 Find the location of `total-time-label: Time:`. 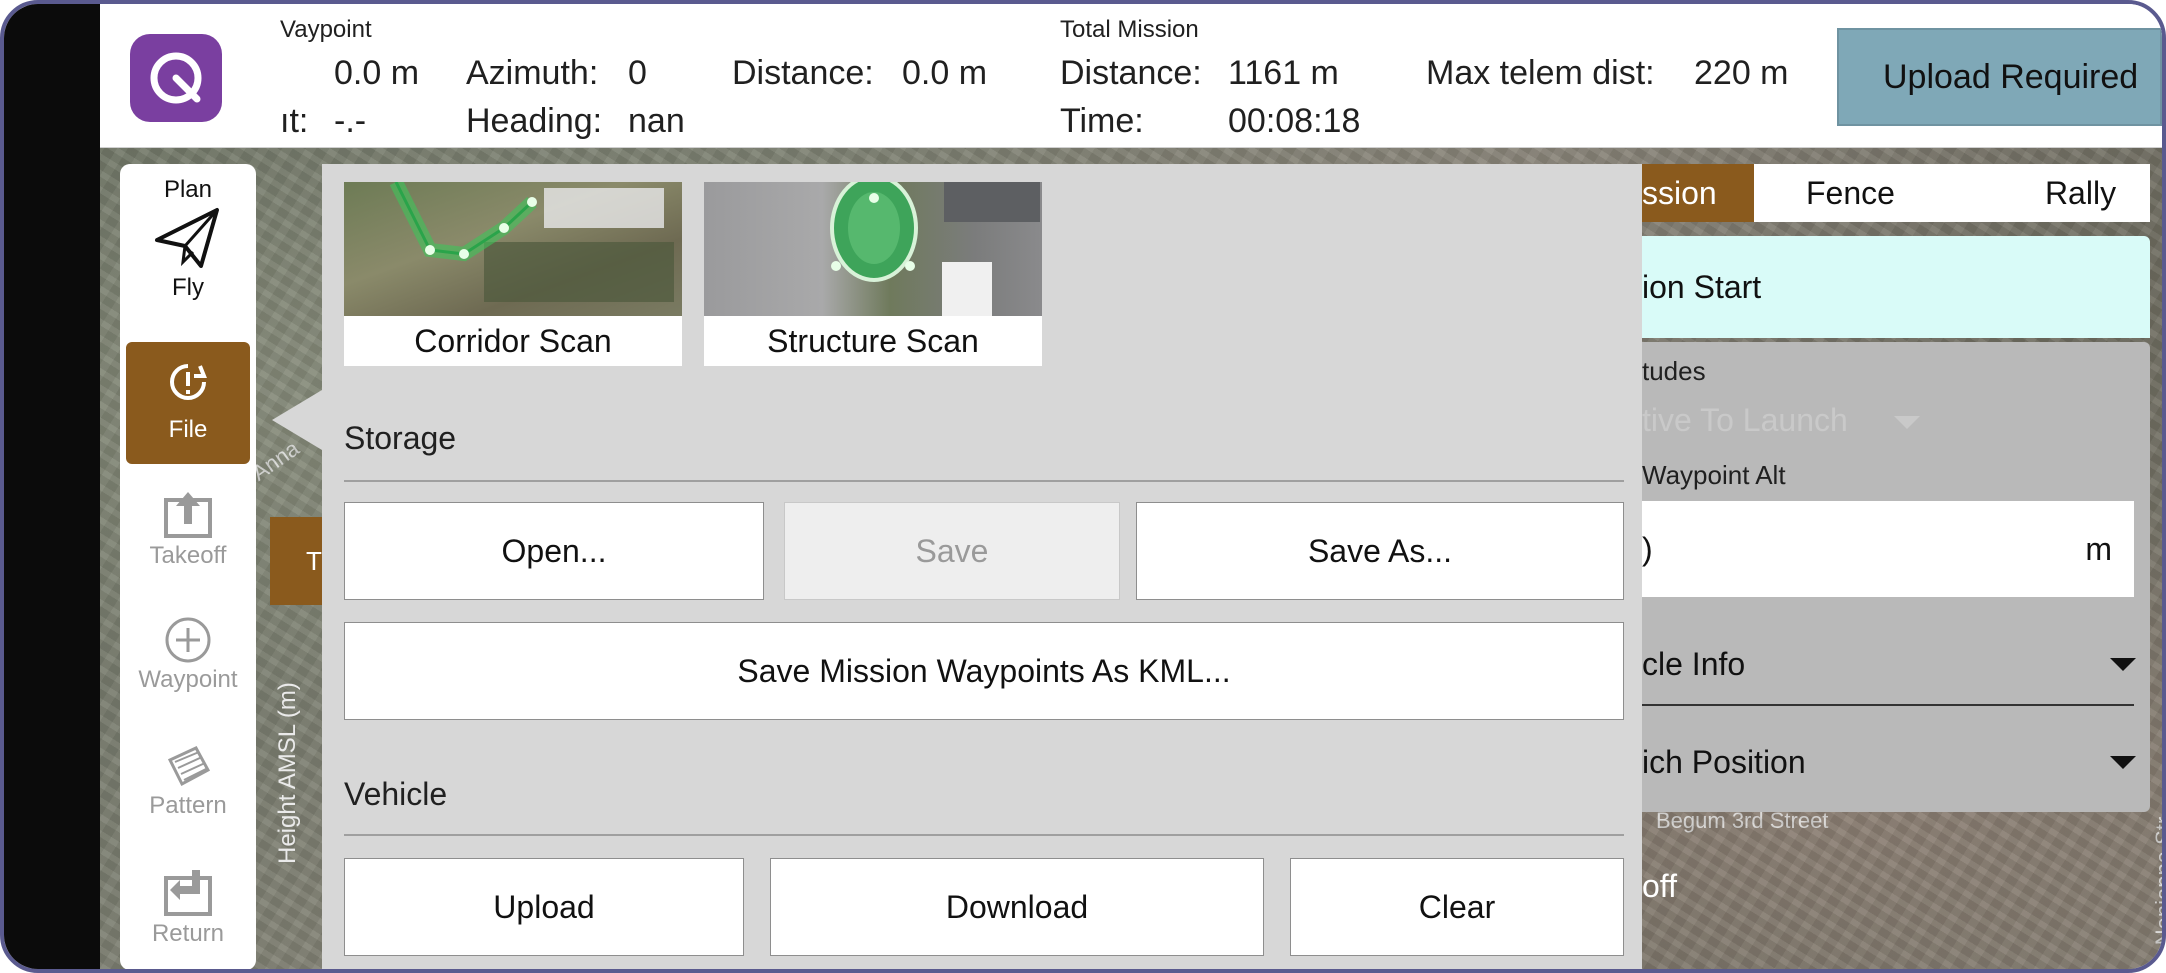

total-time-label: Time: is located at coordinates (1102, 121).